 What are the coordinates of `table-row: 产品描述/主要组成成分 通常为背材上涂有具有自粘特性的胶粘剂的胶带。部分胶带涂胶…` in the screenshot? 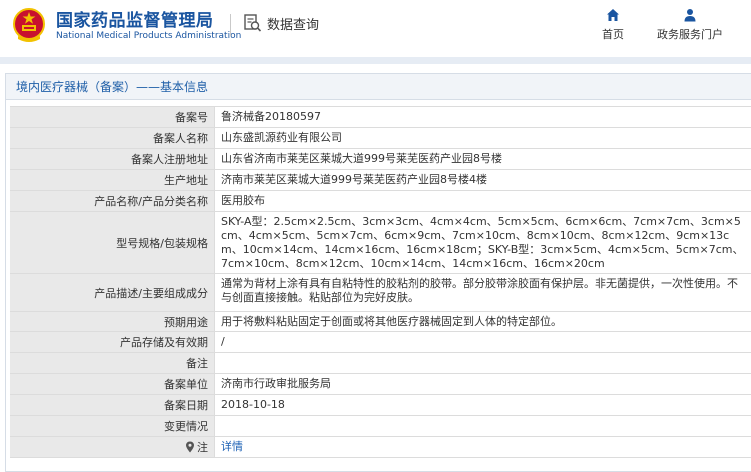 It's located at (380, 292).